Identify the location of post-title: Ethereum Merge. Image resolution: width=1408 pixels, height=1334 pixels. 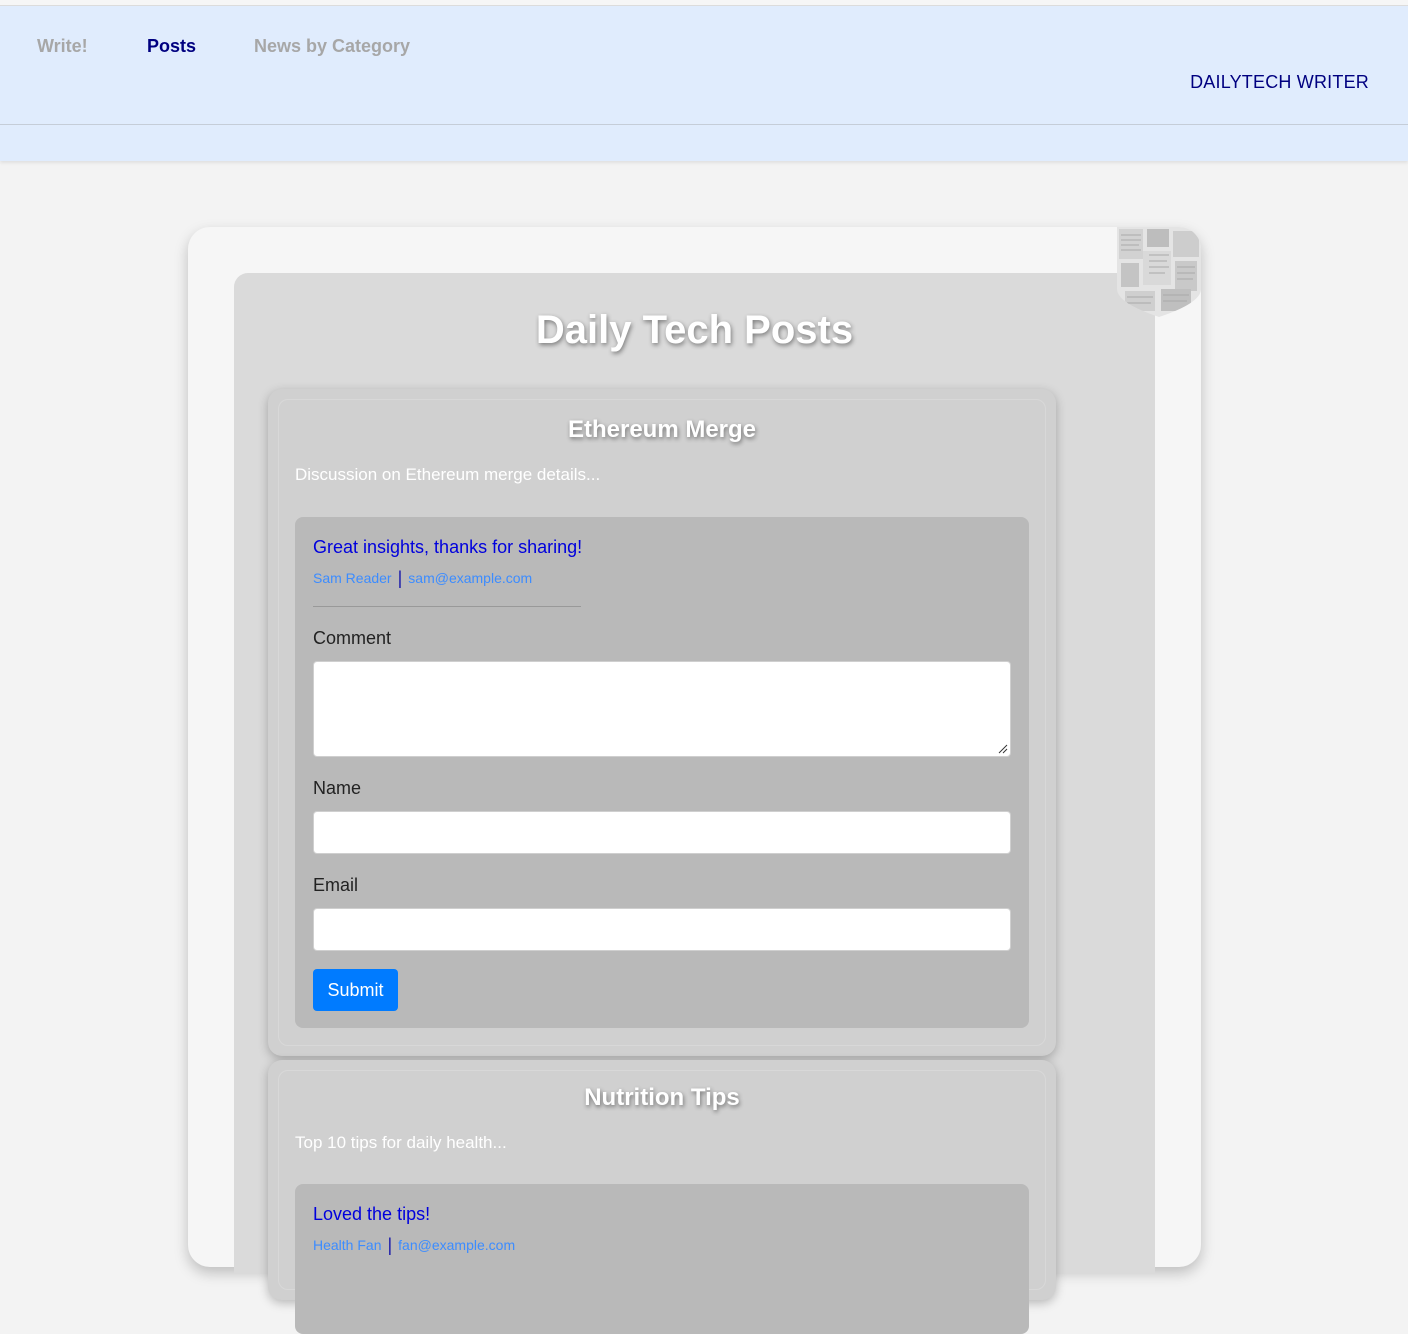
(662, 429).